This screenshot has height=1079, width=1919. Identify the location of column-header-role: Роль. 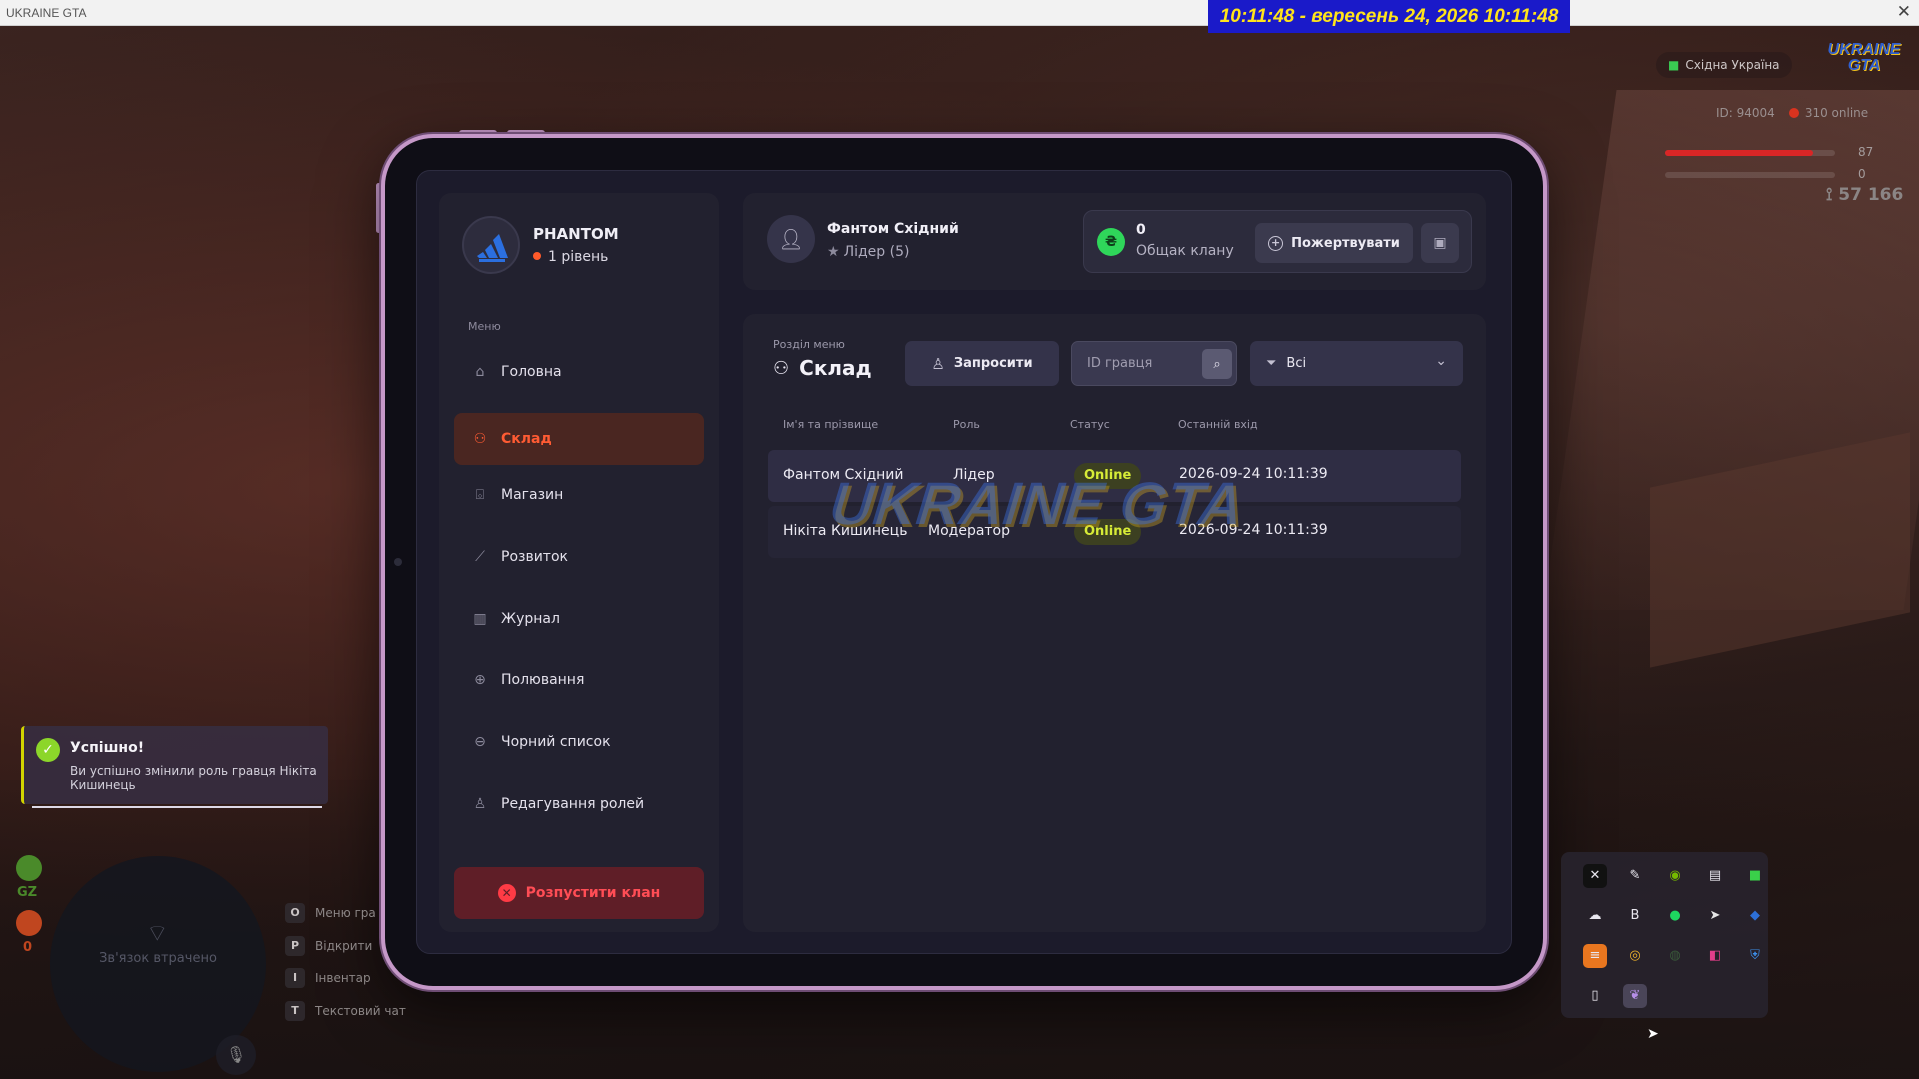
(966, 424).